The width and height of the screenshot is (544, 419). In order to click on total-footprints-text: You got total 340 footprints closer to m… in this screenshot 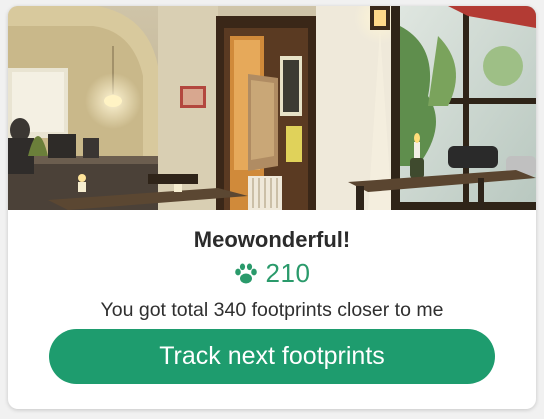, I will do `click(272, 310)`.